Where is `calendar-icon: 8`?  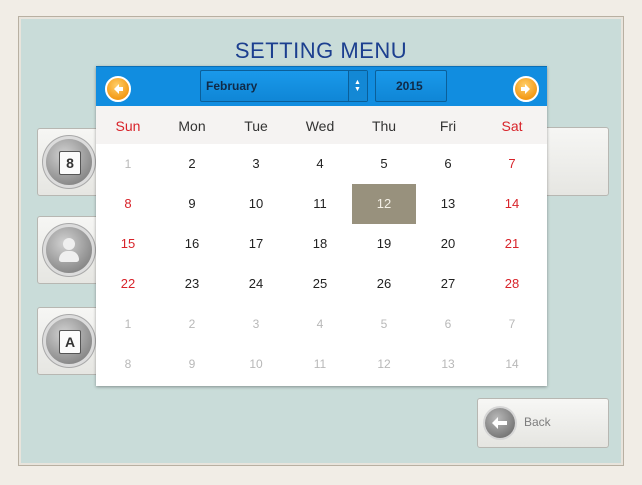 calendar-icon: 8 is located at coordinates (69, 162).